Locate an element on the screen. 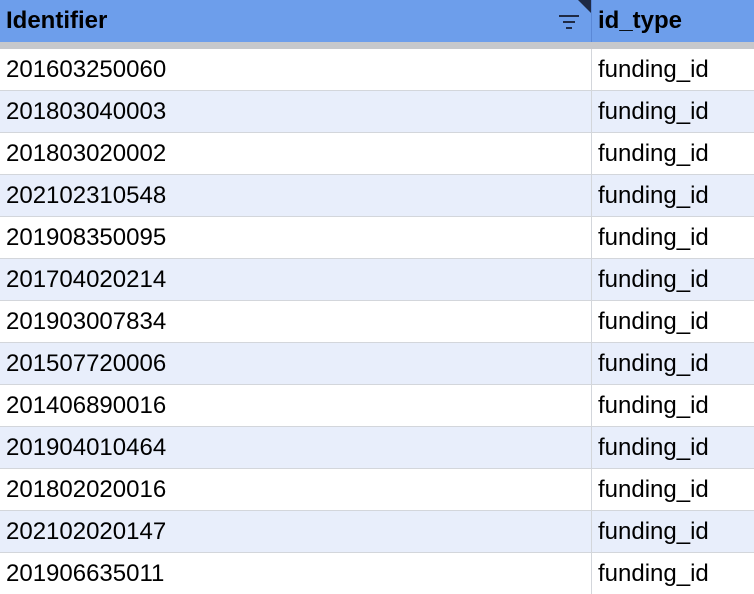 This screenshot has height=594, width=754. column-header-id-type: id_type is located at coordinates (673, 21).